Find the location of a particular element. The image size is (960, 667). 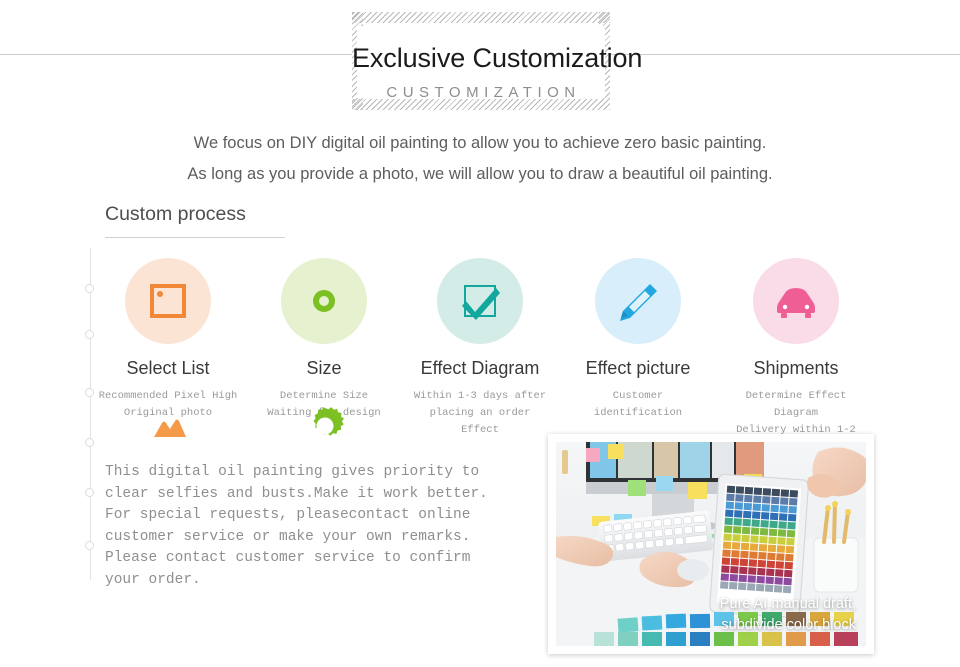

header-rule-right is located at coordinates (785, 54).